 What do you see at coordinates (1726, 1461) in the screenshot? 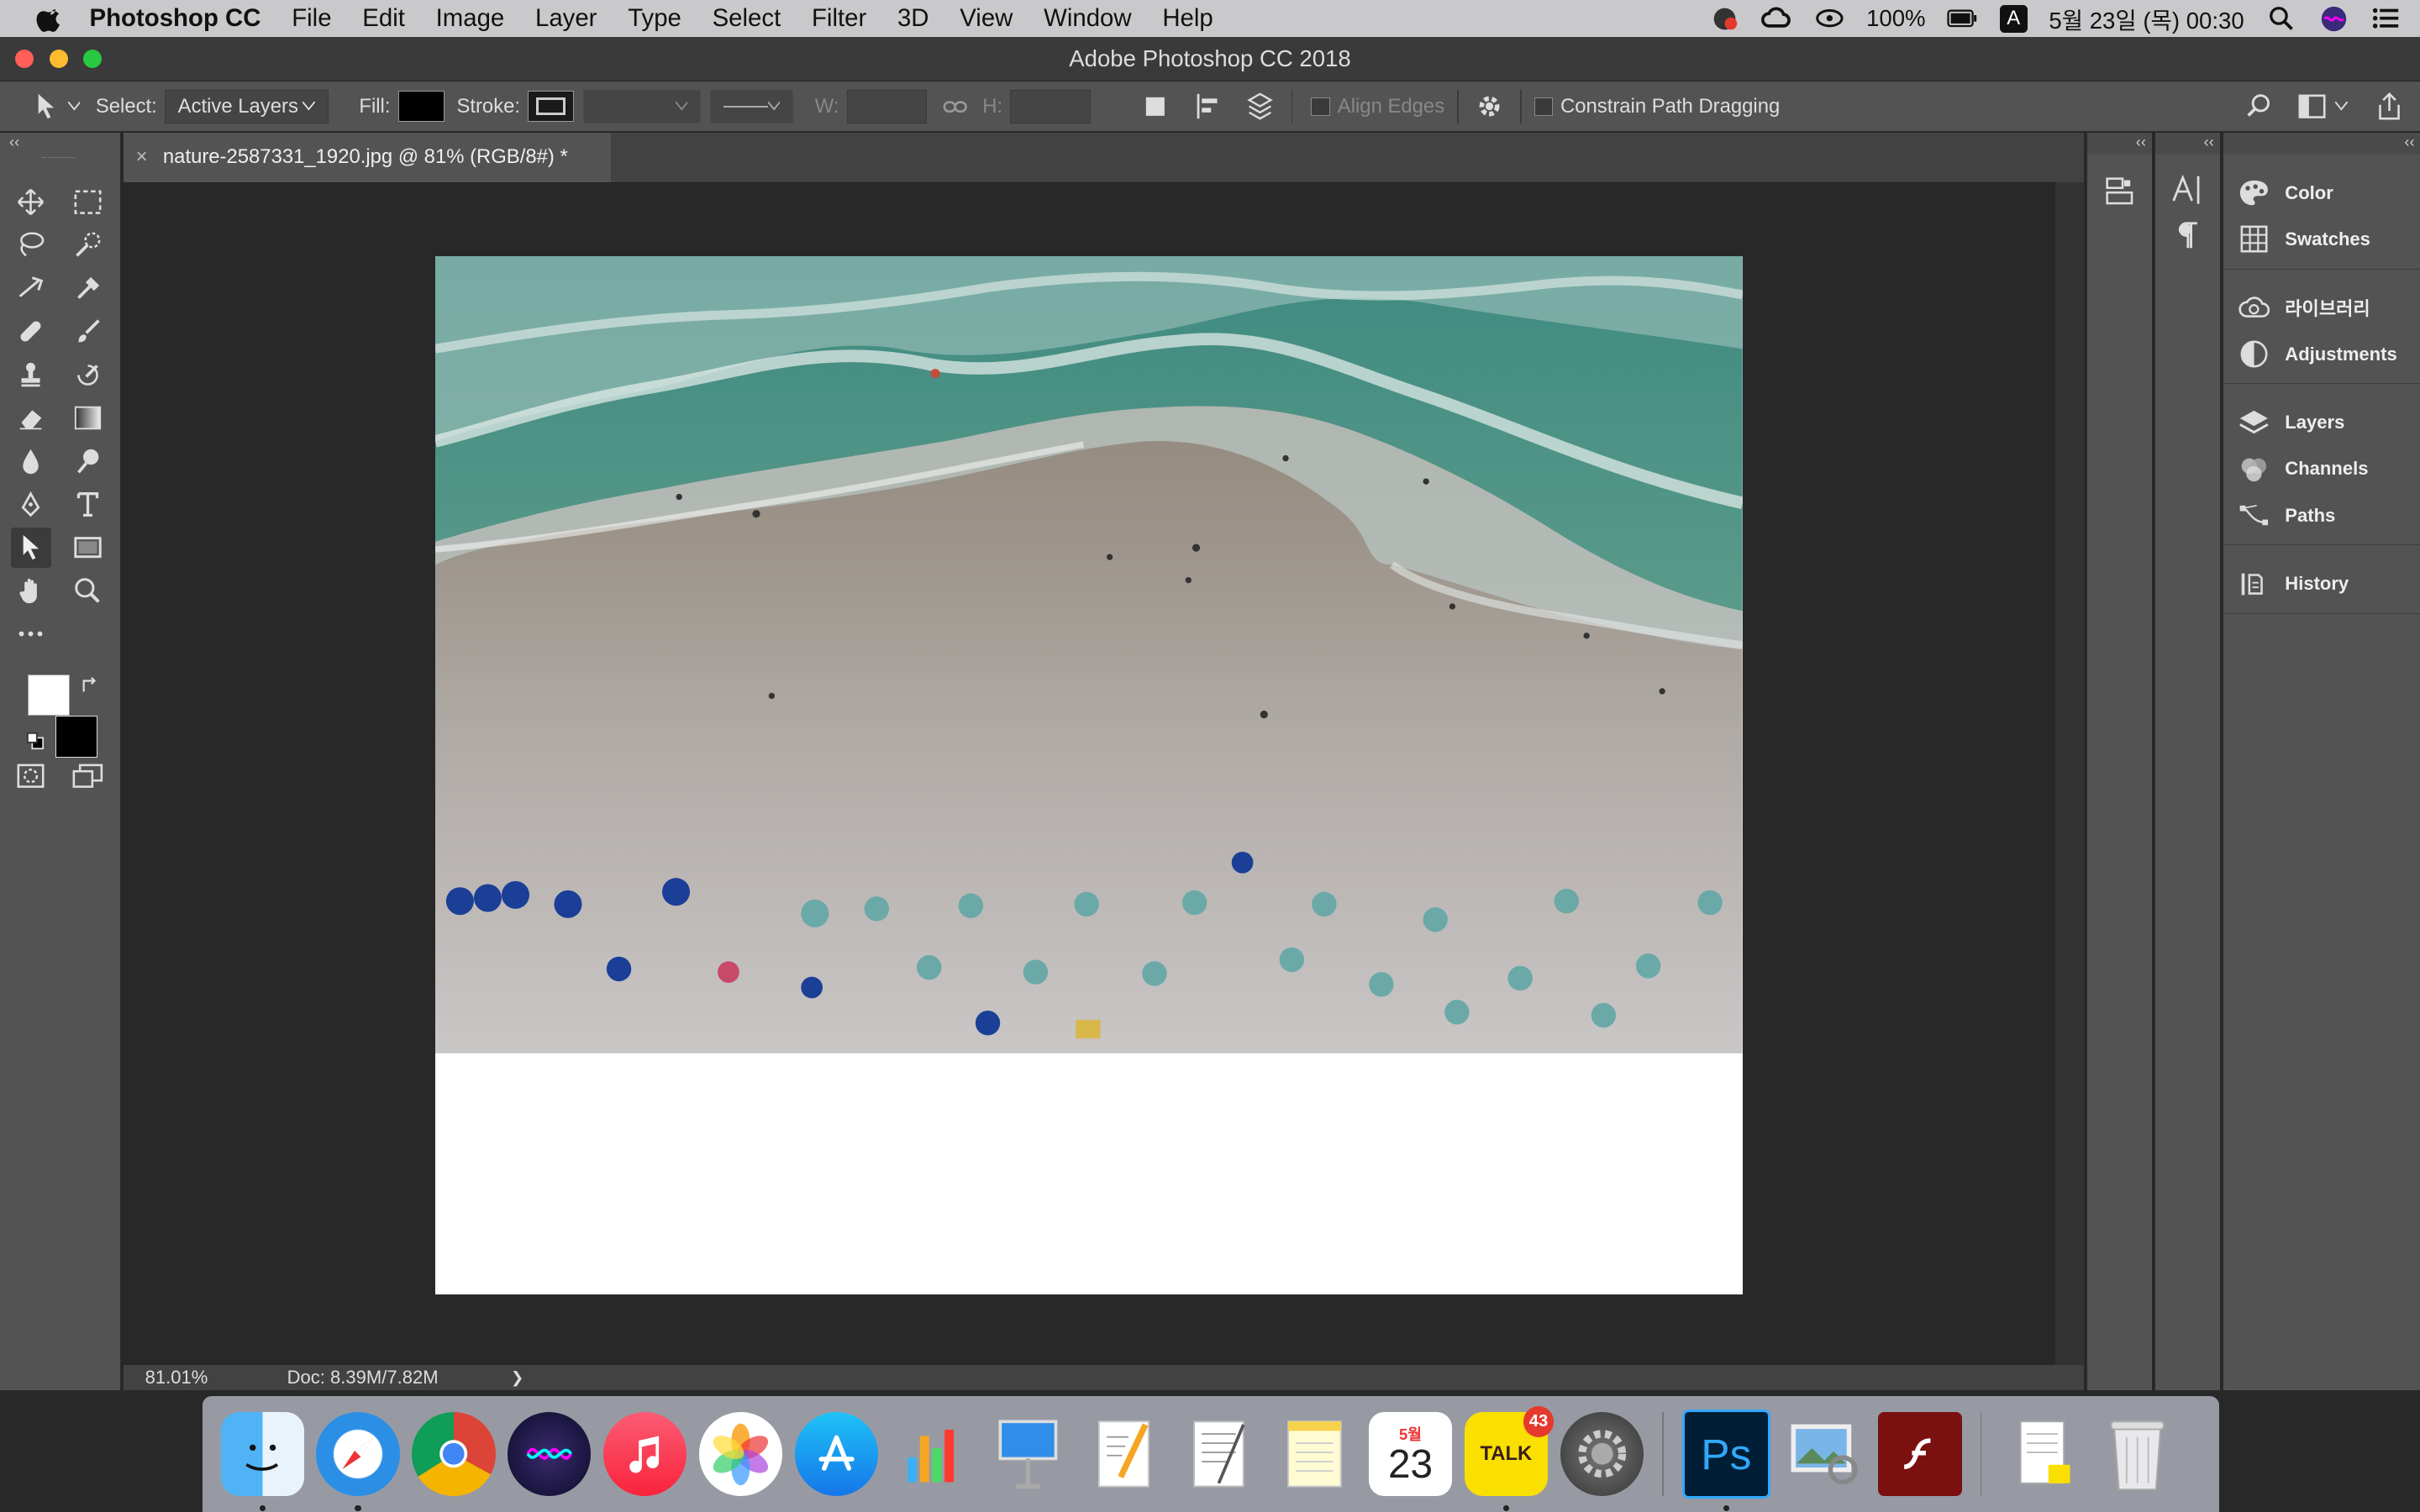
I see `photoshop-icon: Ps` at bounding box center [1726, 1461].